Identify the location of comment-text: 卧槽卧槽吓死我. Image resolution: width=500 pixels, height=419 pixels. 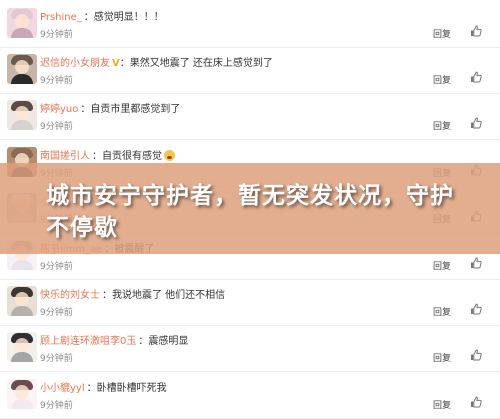
(131, 388).